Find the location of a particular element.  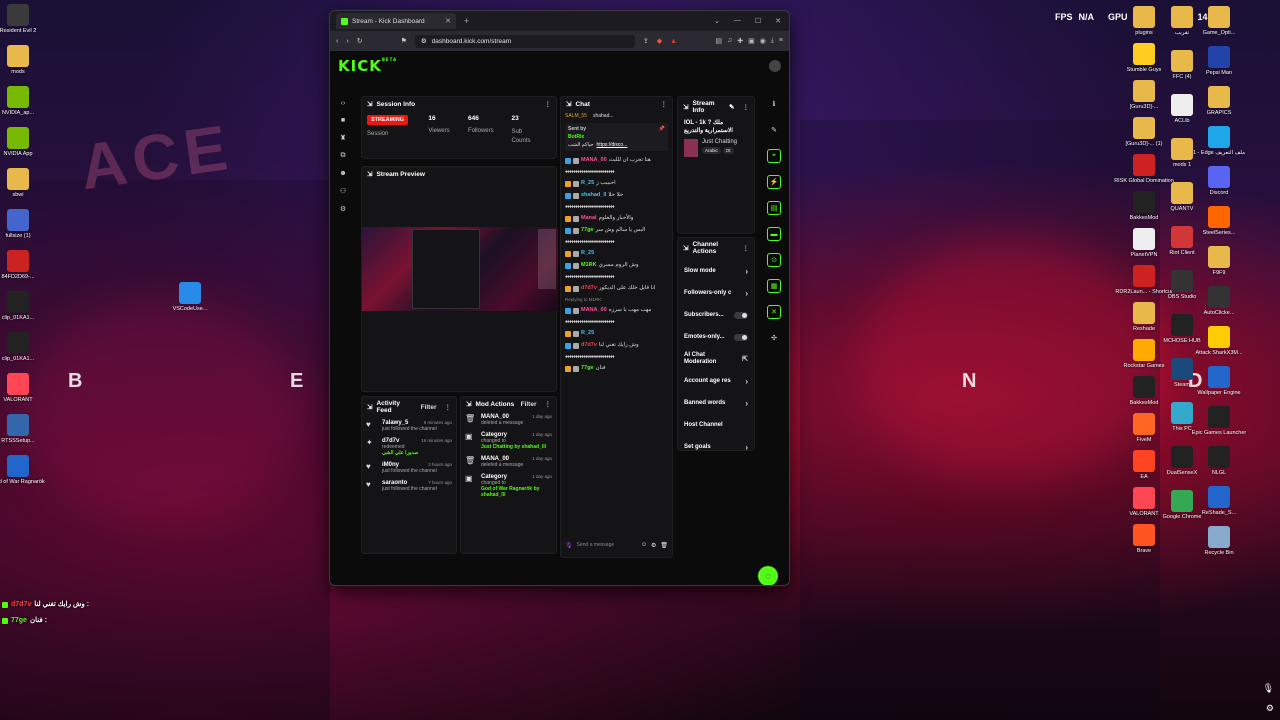

sidebar-icon: ▤ is located at coordinates (718, 41).